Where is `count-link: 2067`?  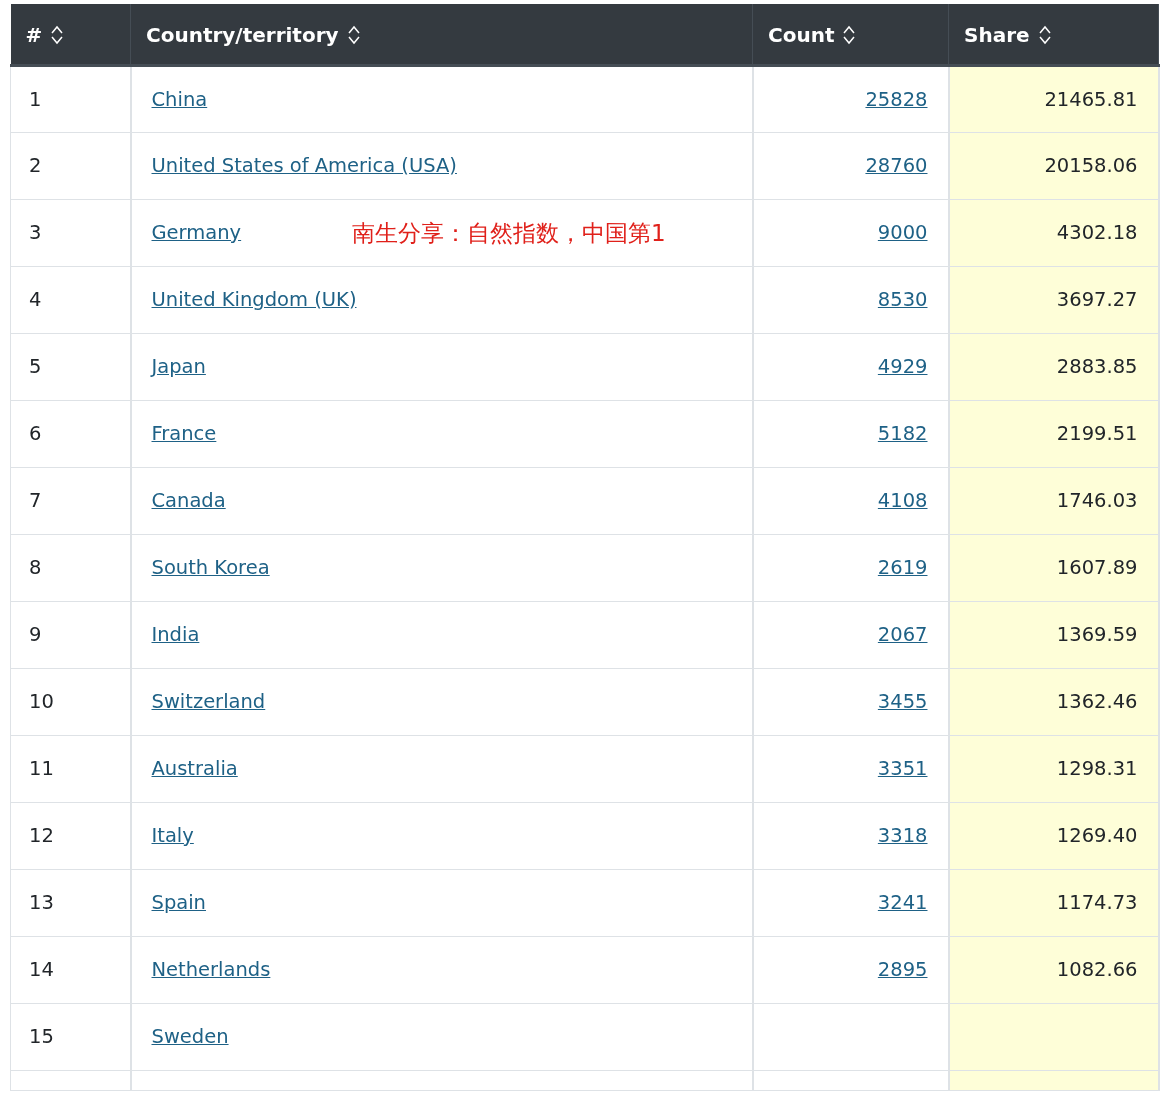
count-link: 2067 is located at coordinates (902, 634).